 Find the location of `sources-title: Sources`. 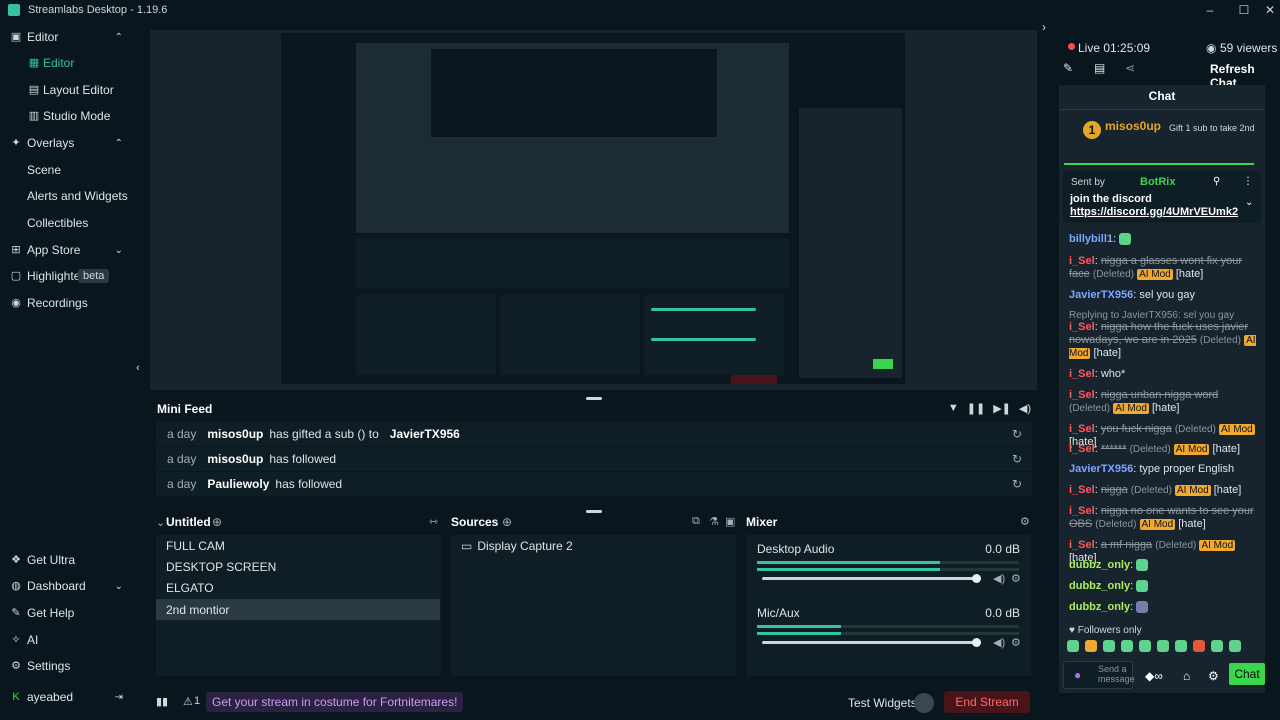

sources-title: Sources is located at coordinates (475, 522).